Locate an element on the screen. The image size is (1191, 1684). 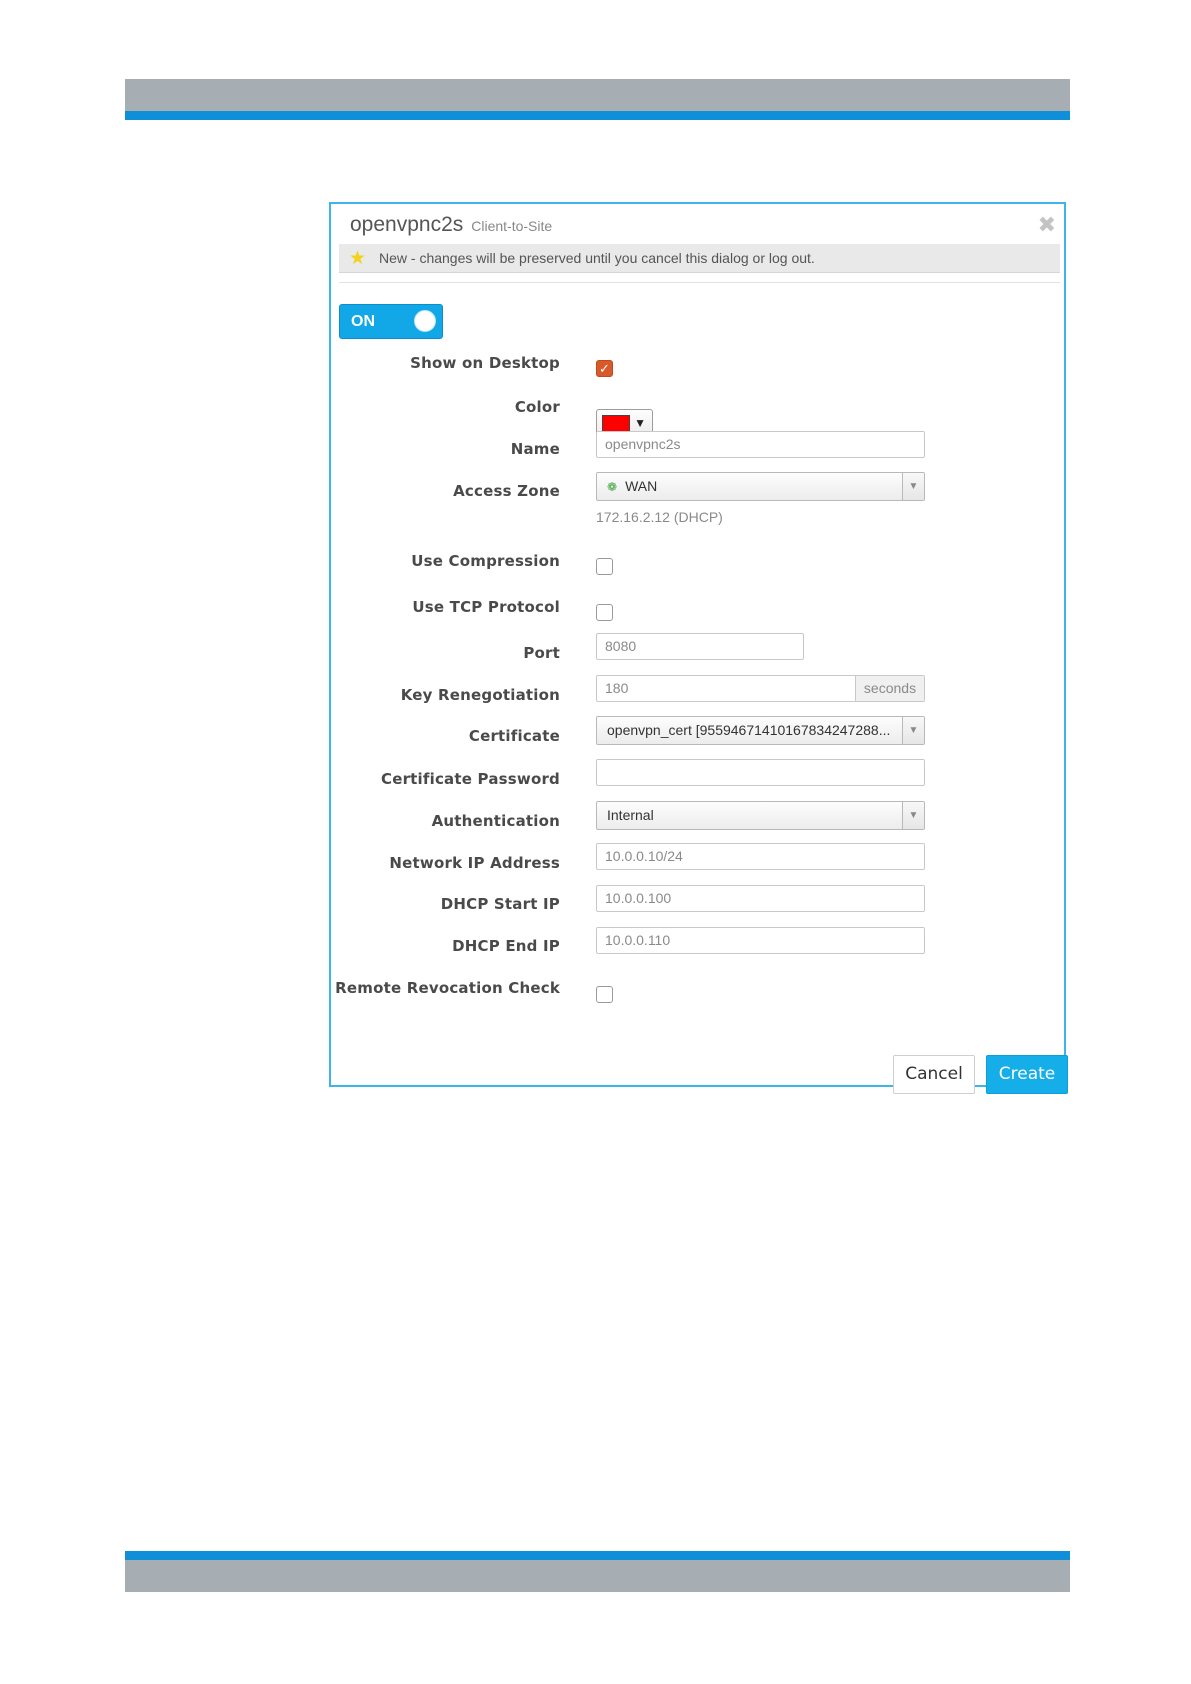
access-zone-value: WAN is located at coordinates (641, 486).